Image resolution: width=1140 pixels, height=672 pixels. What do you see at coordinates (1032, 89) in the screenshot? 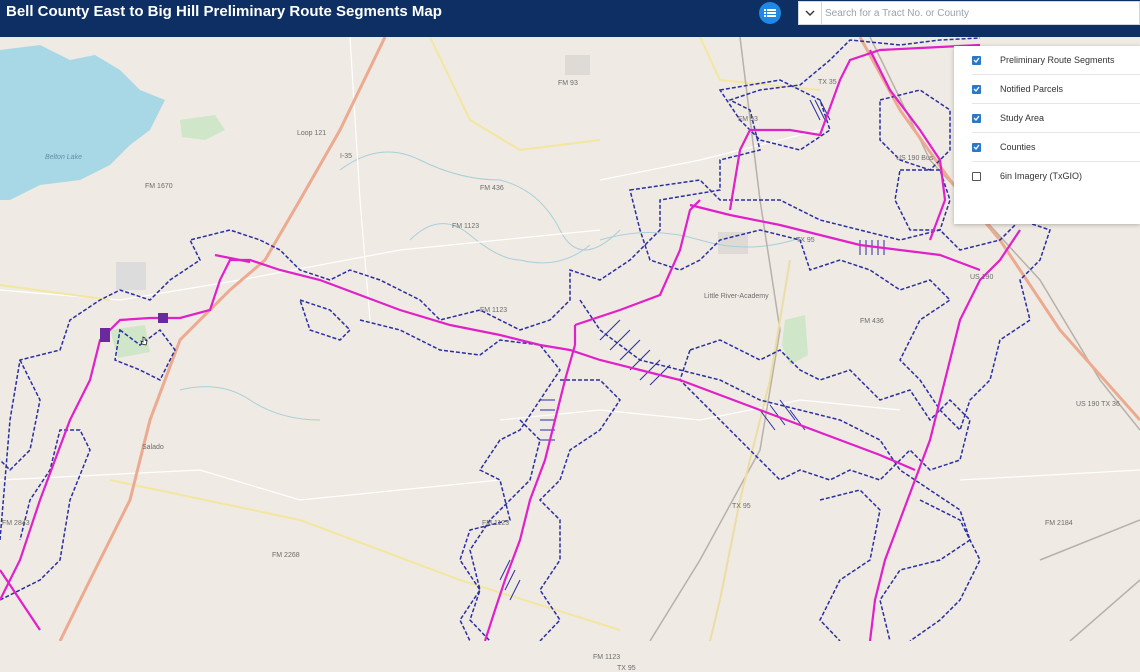
I see `layer-label: Notified Parcels` at bounding box center [1032, 89].